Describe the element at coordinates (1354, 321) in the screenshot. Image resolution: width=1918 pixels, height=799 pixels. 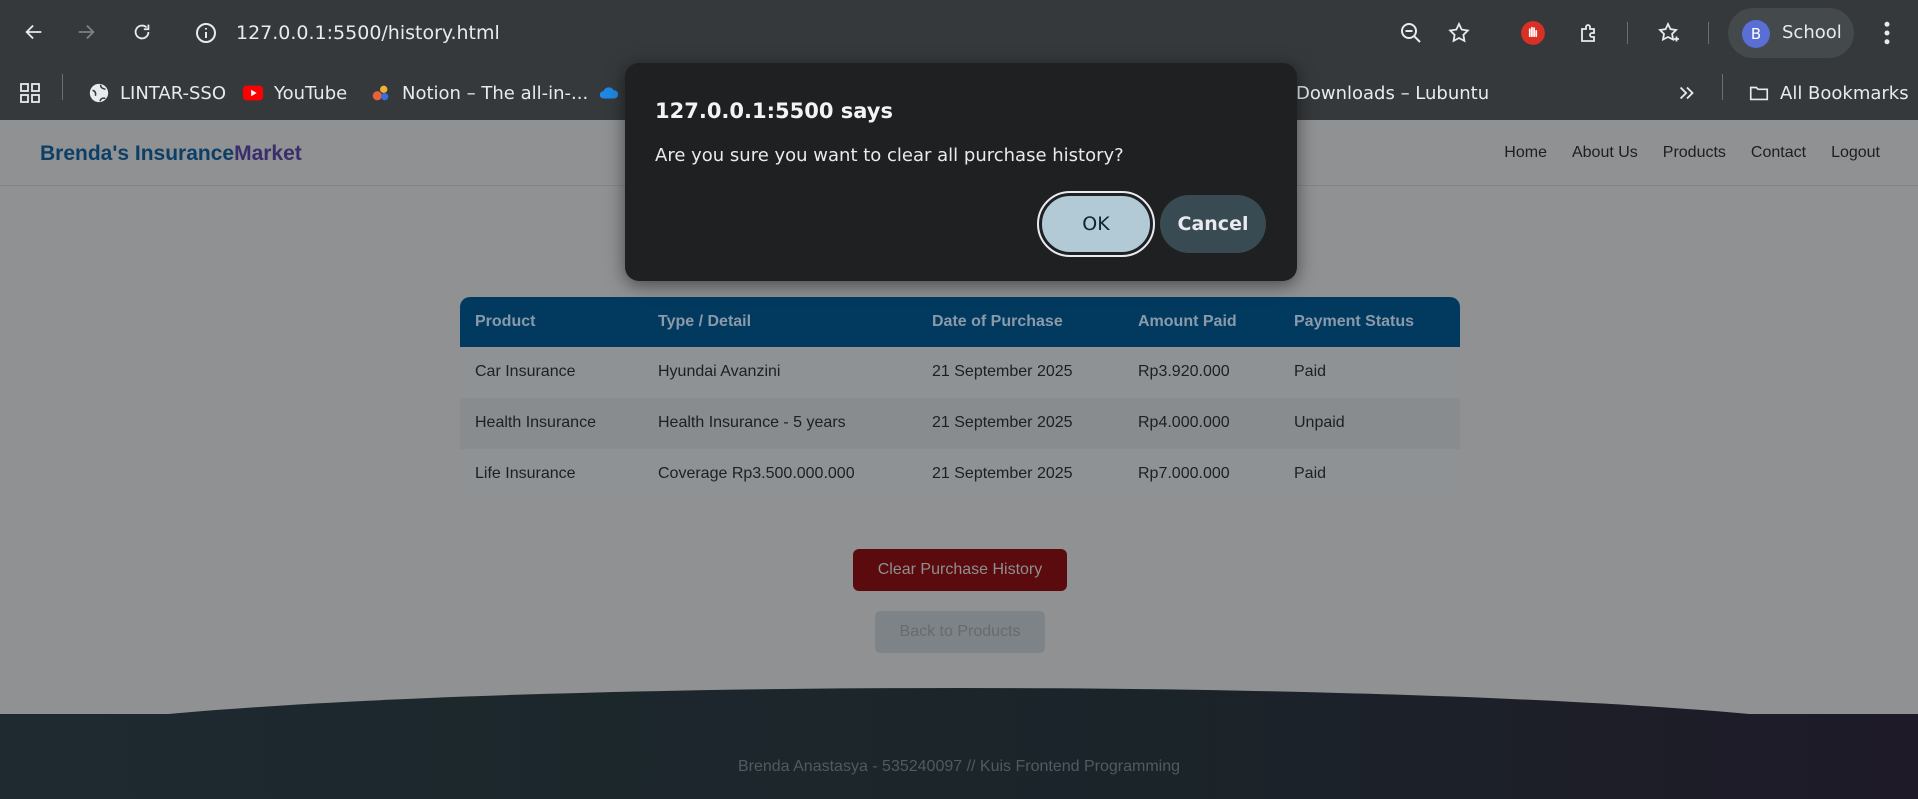
I see `column-header: Payment Status` at that location.